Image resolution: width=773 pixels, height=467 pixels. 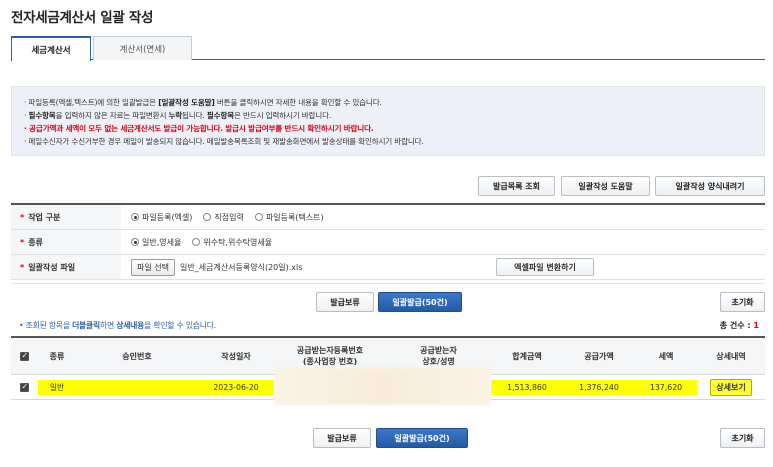 I want to click on detail-view-button: 상세보기, so click(x=731, y=387).